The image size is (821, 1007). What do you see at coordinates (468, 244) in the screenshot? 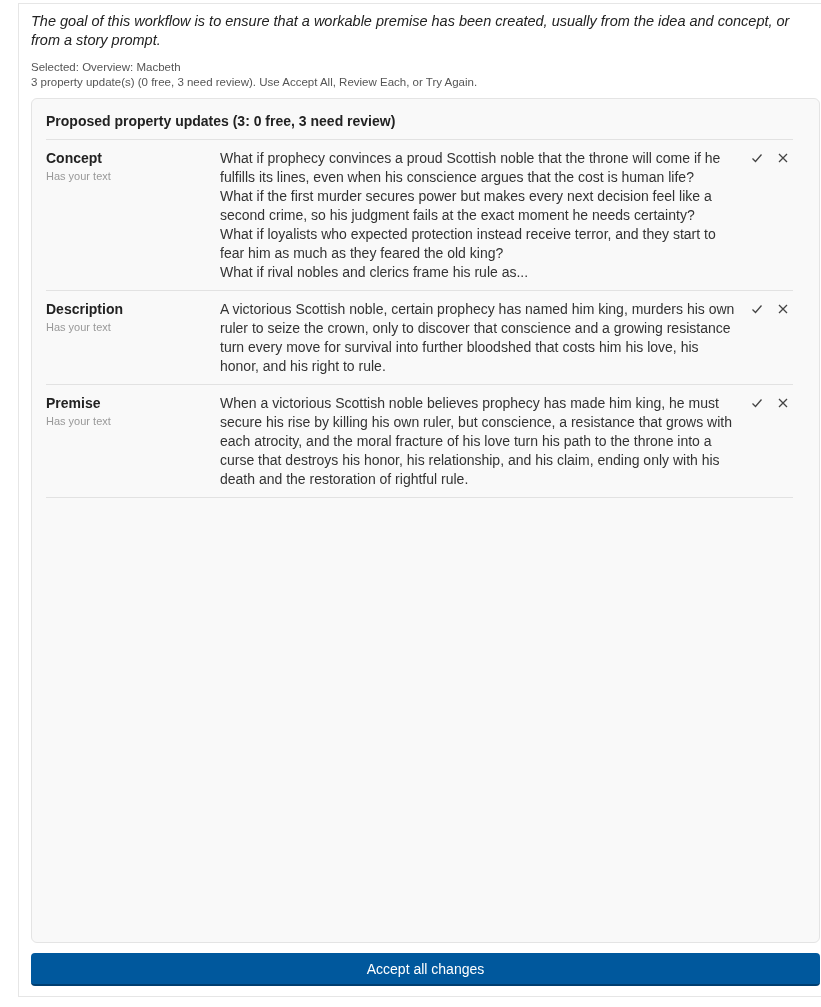
I see `proposed-text: What if loyalists who expected protection instead receive terror, and they start to fear him as much as they feared the old king?` at bounding box center [468, 244].